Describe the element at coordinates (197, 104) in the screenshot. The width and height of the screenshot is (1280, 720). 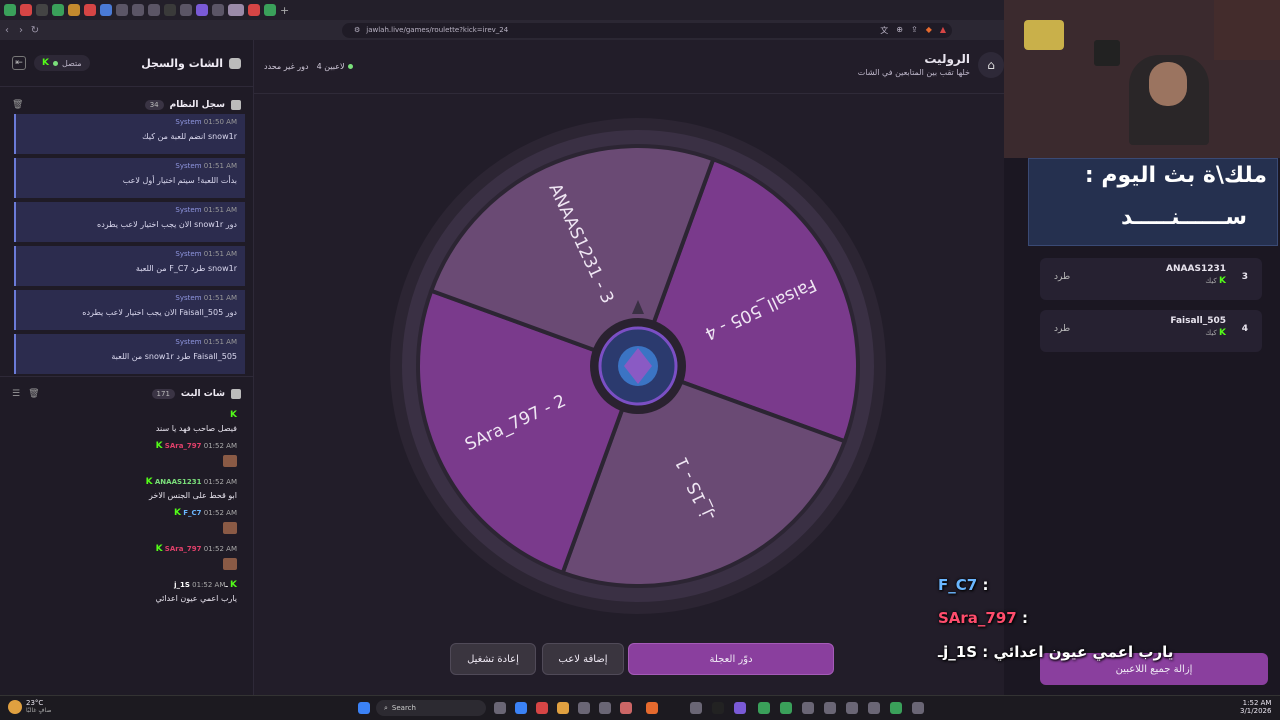
I see `system-log-title: سجل النظام` at that location.